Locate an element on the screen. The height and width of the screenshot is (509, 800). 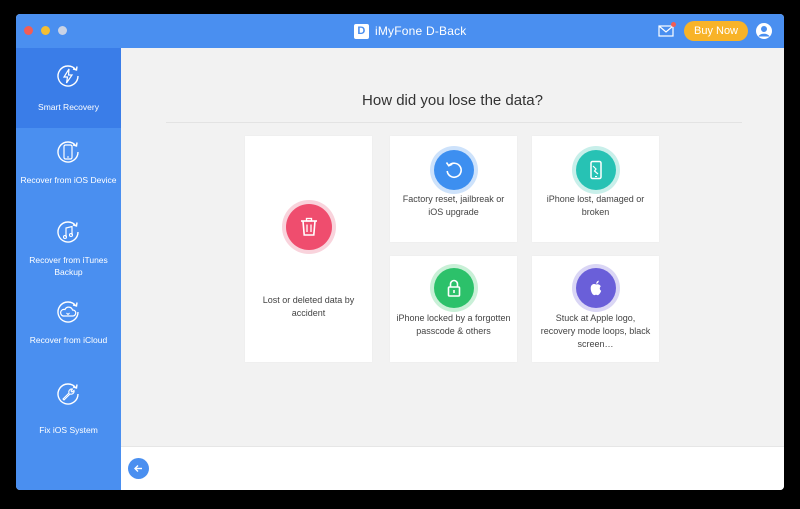
apple-logo-icon is located at coordinates (596, 288).